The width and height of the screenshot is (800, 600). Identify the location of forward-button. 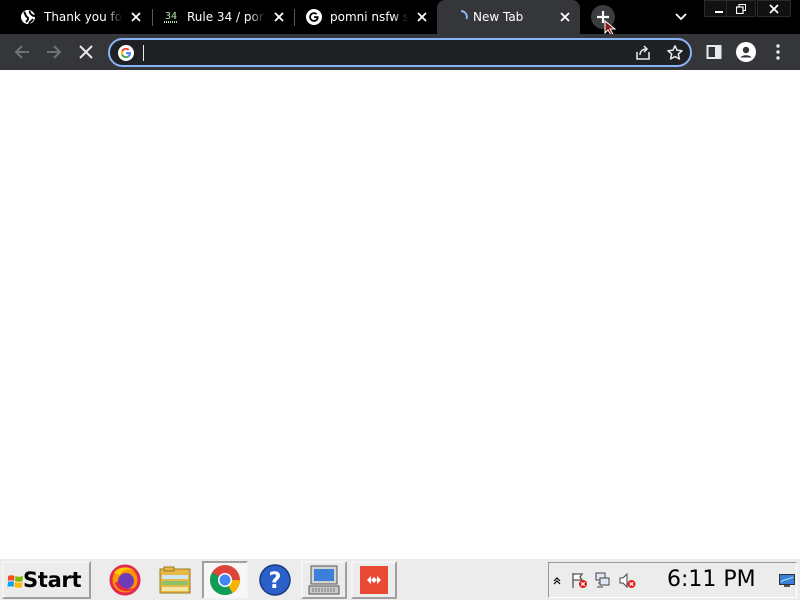
(54, 52).